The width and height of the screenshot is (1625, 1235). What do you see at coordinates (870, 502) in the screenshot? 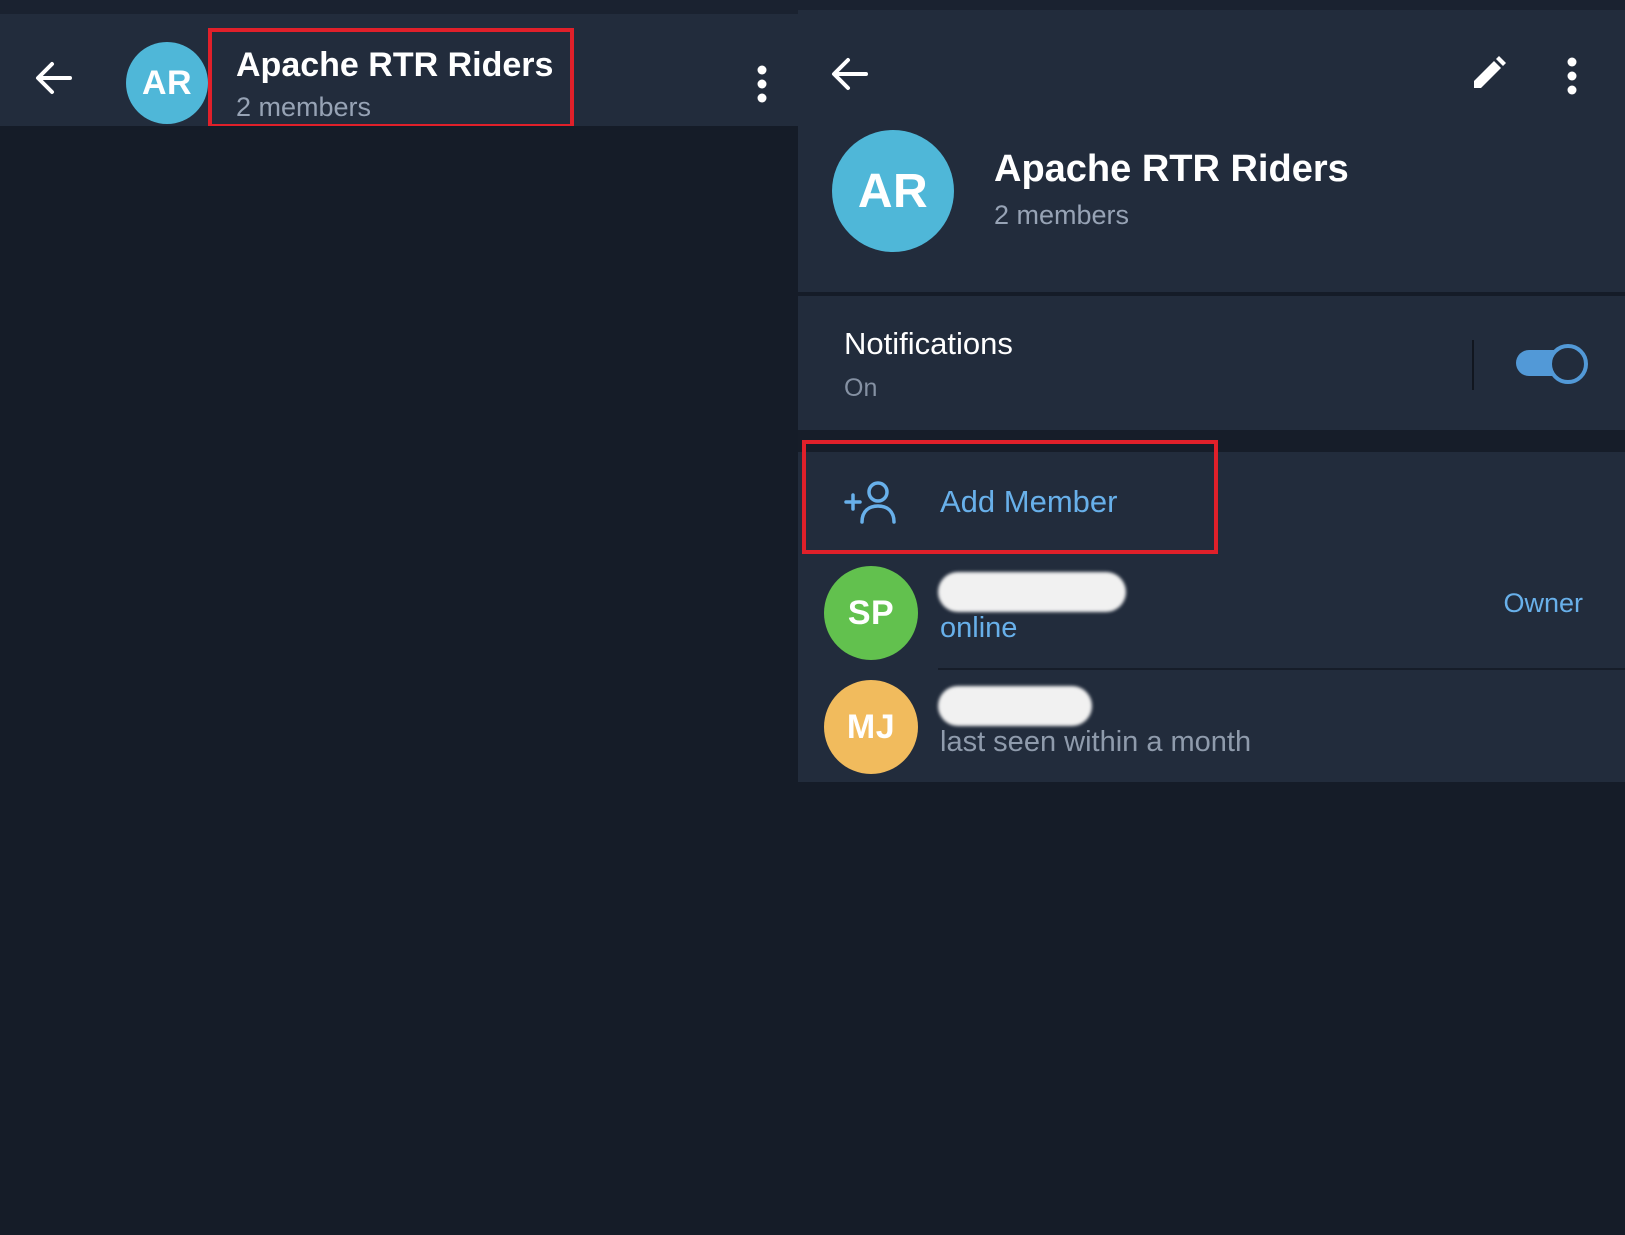
I see `add-person-icon` at bounding box center [870, 502].